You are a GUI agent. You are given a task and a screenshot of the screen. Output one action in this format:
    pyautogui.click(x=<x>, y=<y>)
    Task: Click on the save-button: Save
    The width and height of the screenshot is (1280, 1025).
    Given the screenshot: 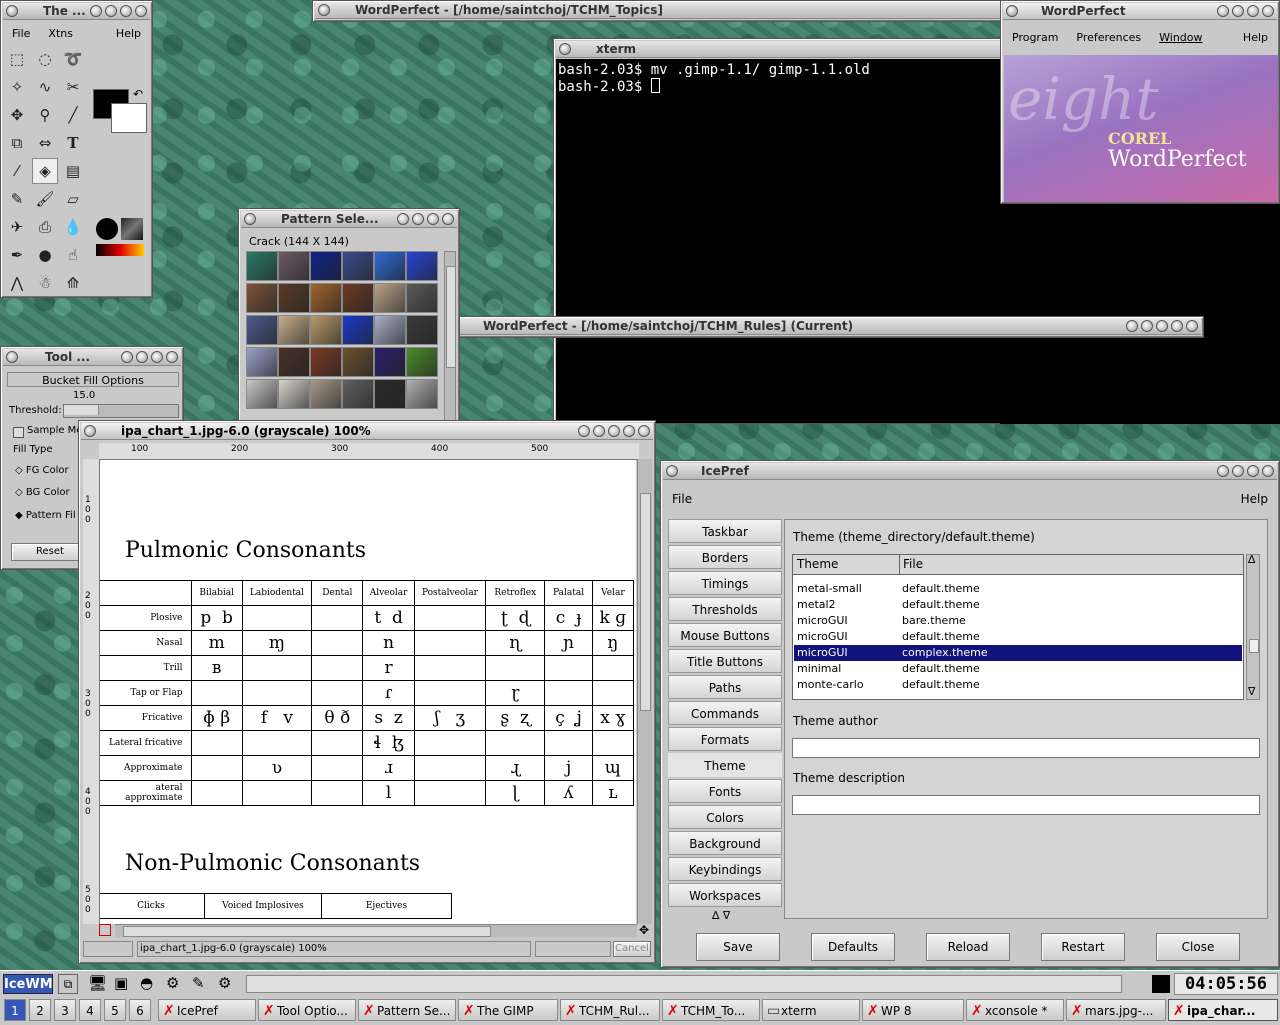 What is the action you would take?
    pyautogui.click(x=738, y=947)
    